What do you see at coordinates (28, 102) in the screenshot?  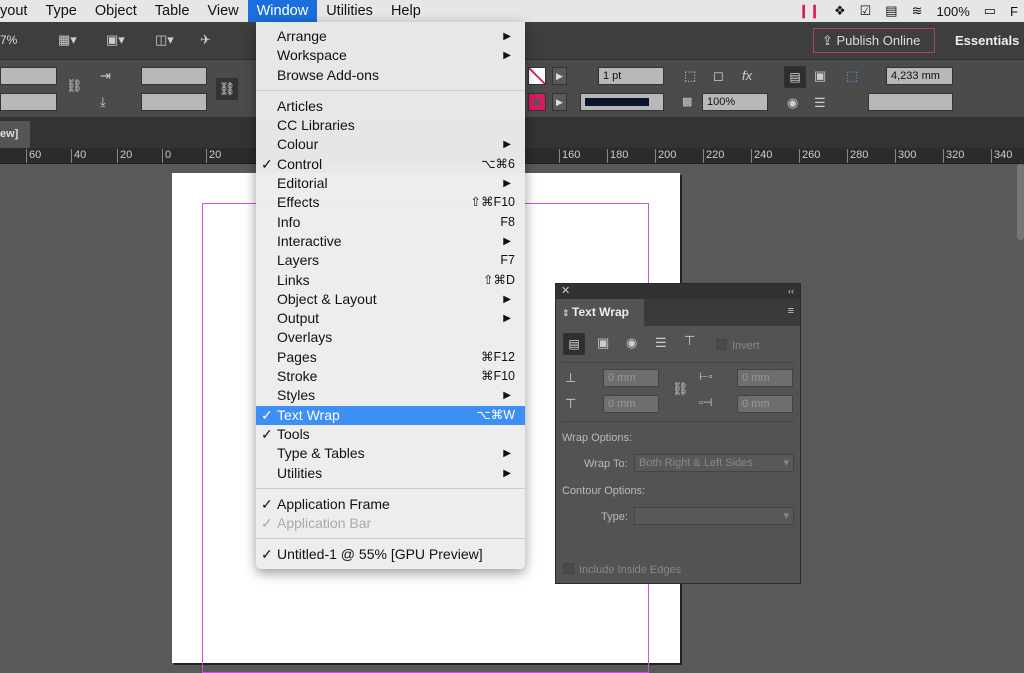 I see `y-field` at bounding box center [28, 102].